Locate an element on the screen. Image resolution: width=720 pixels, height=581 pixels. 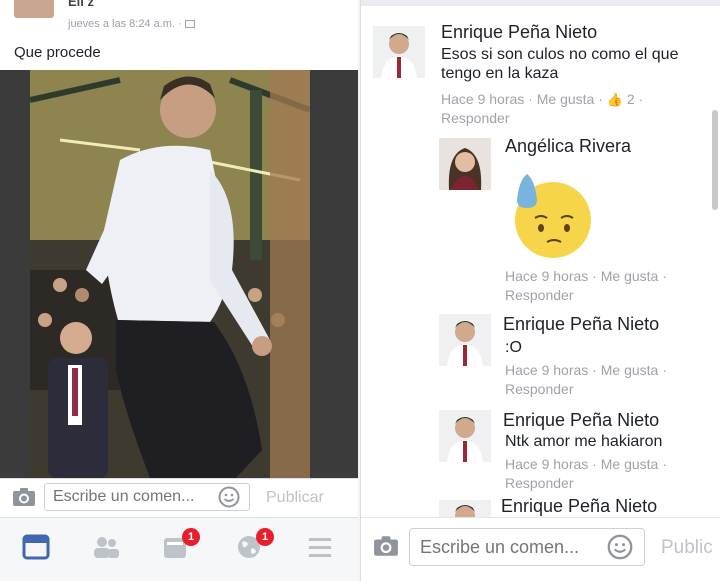
comment-text: Ntk amor me hakiaron is located at coordinates (584, 441).